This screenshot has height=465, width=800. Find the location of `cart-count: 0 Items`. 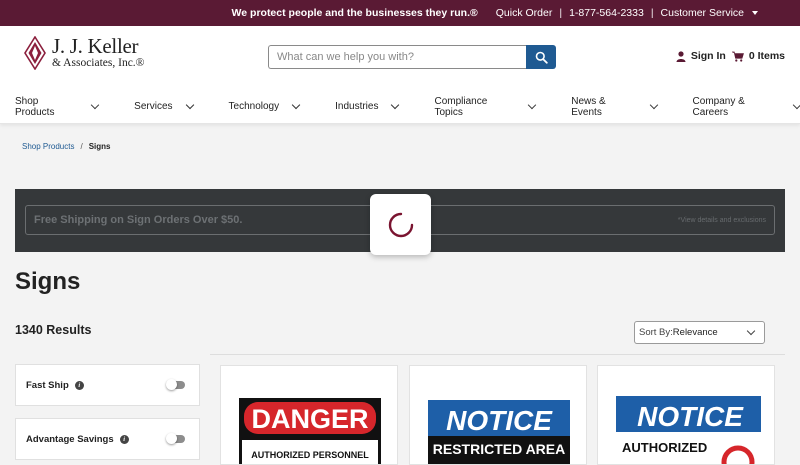

cart-count: 0 Items is located at coordinates (766, 56).